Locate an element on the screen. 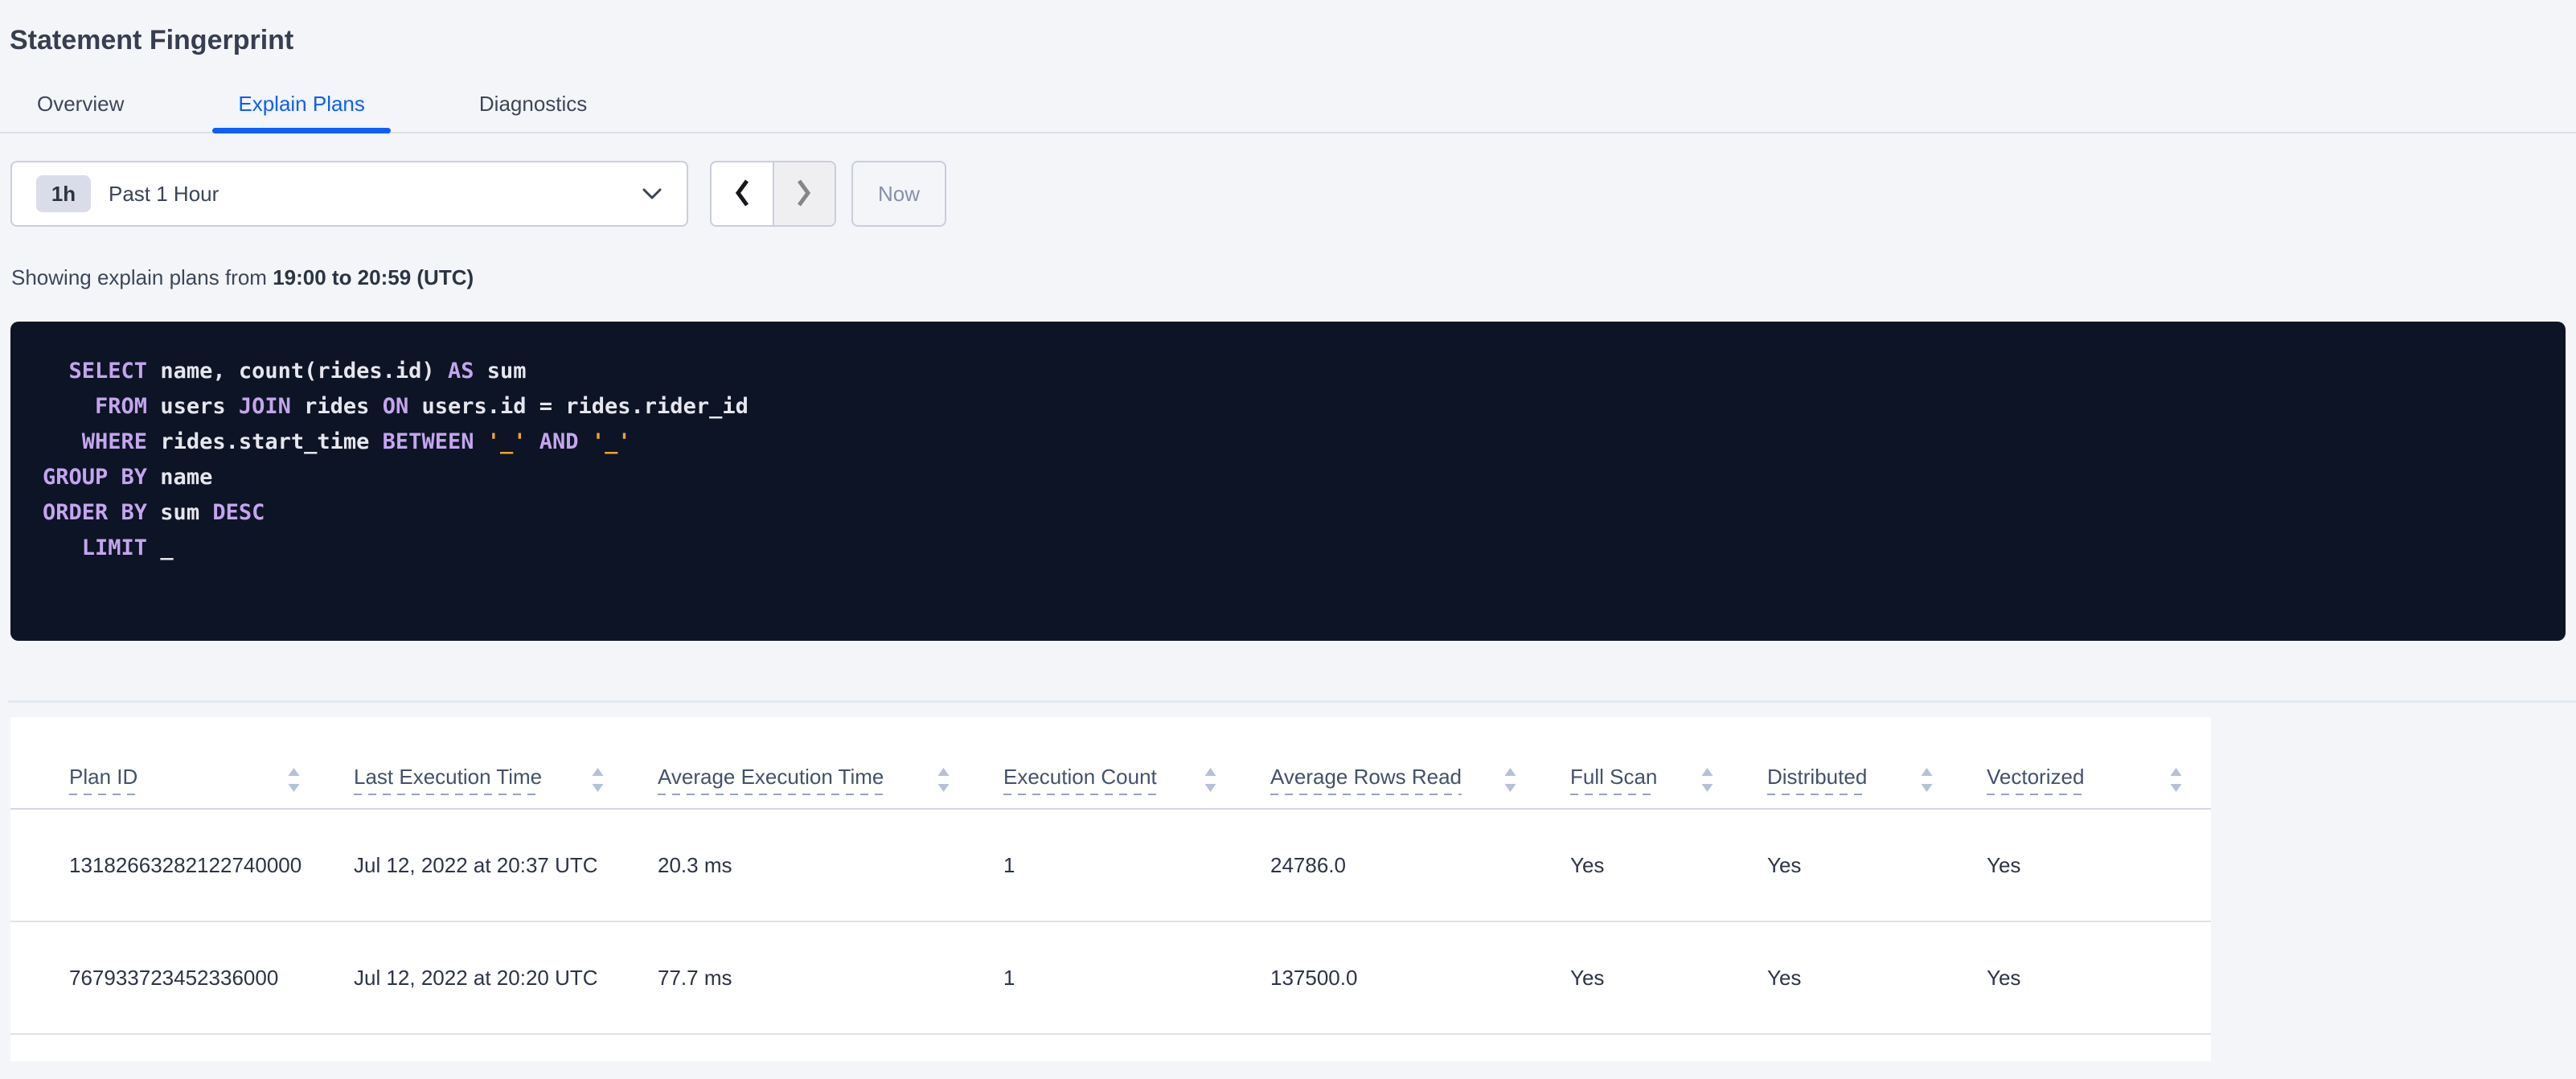  column-header-label: Distributed is located at coordinates (1817, 780).